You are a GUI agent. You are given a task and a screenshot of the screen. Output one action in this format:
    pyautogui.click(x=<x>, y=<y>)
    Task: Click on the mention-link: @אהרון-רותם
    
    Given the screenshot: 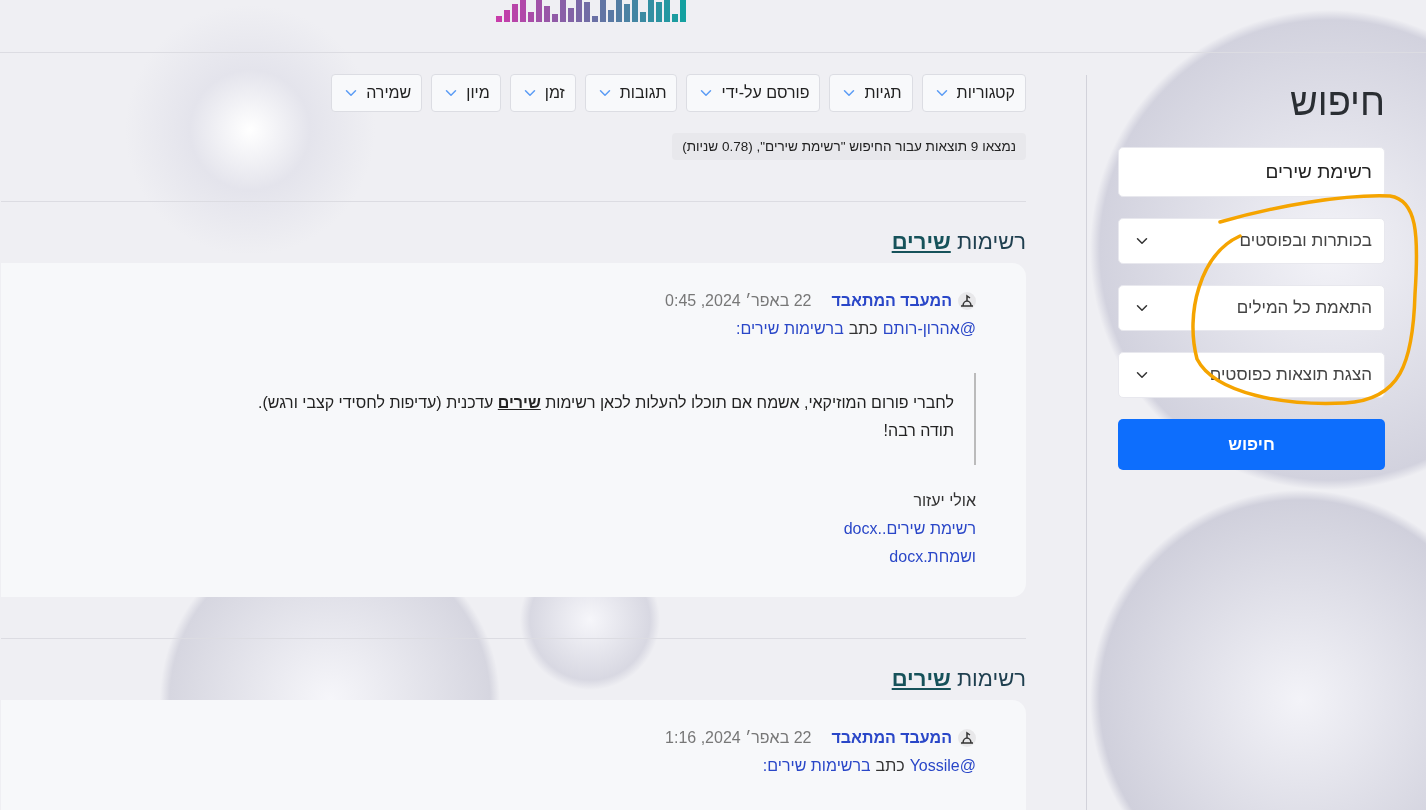 What is the action you would take?
    pyautogui.click(x=929, y=329)
    